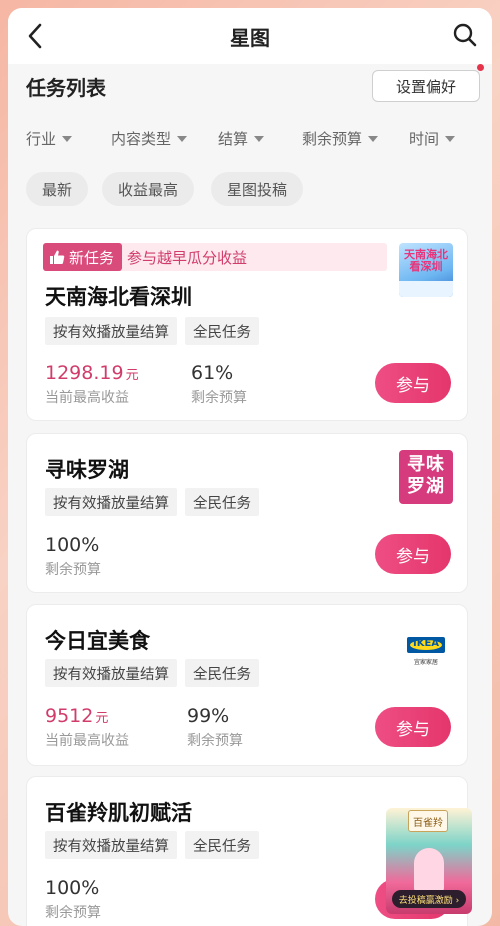 The height and width of the screenshot is (926, 500). What do you see at coordinates (97, 641) in the screenshot?
I see `task-title: 今日宜美食` at bounding box center [97, 641].